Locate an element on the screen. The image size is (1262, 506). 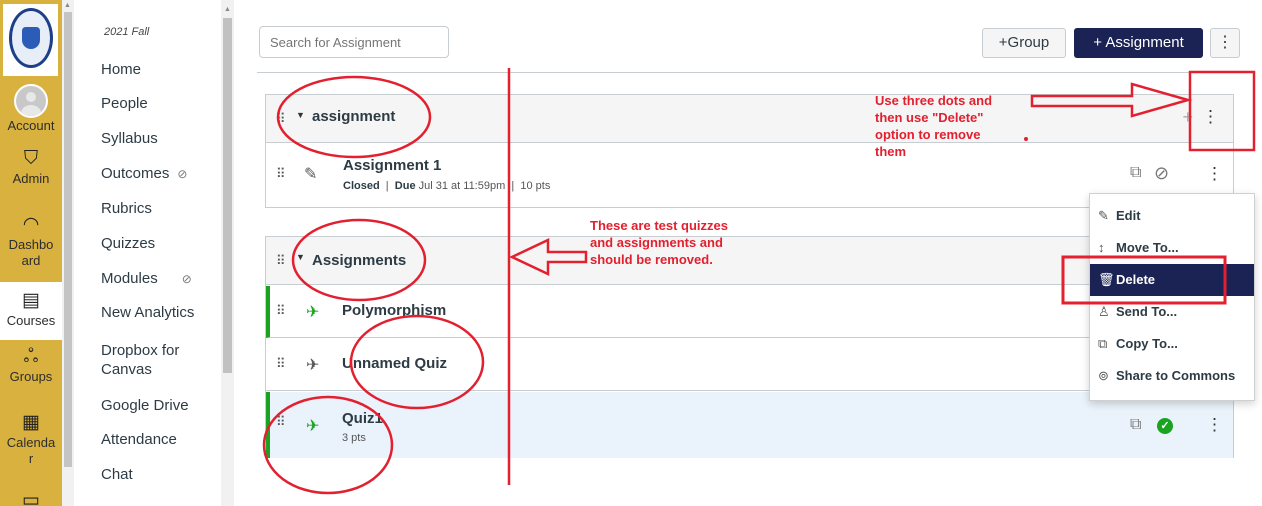
annotation-box-kebab is located at coordinates (1222, 111).